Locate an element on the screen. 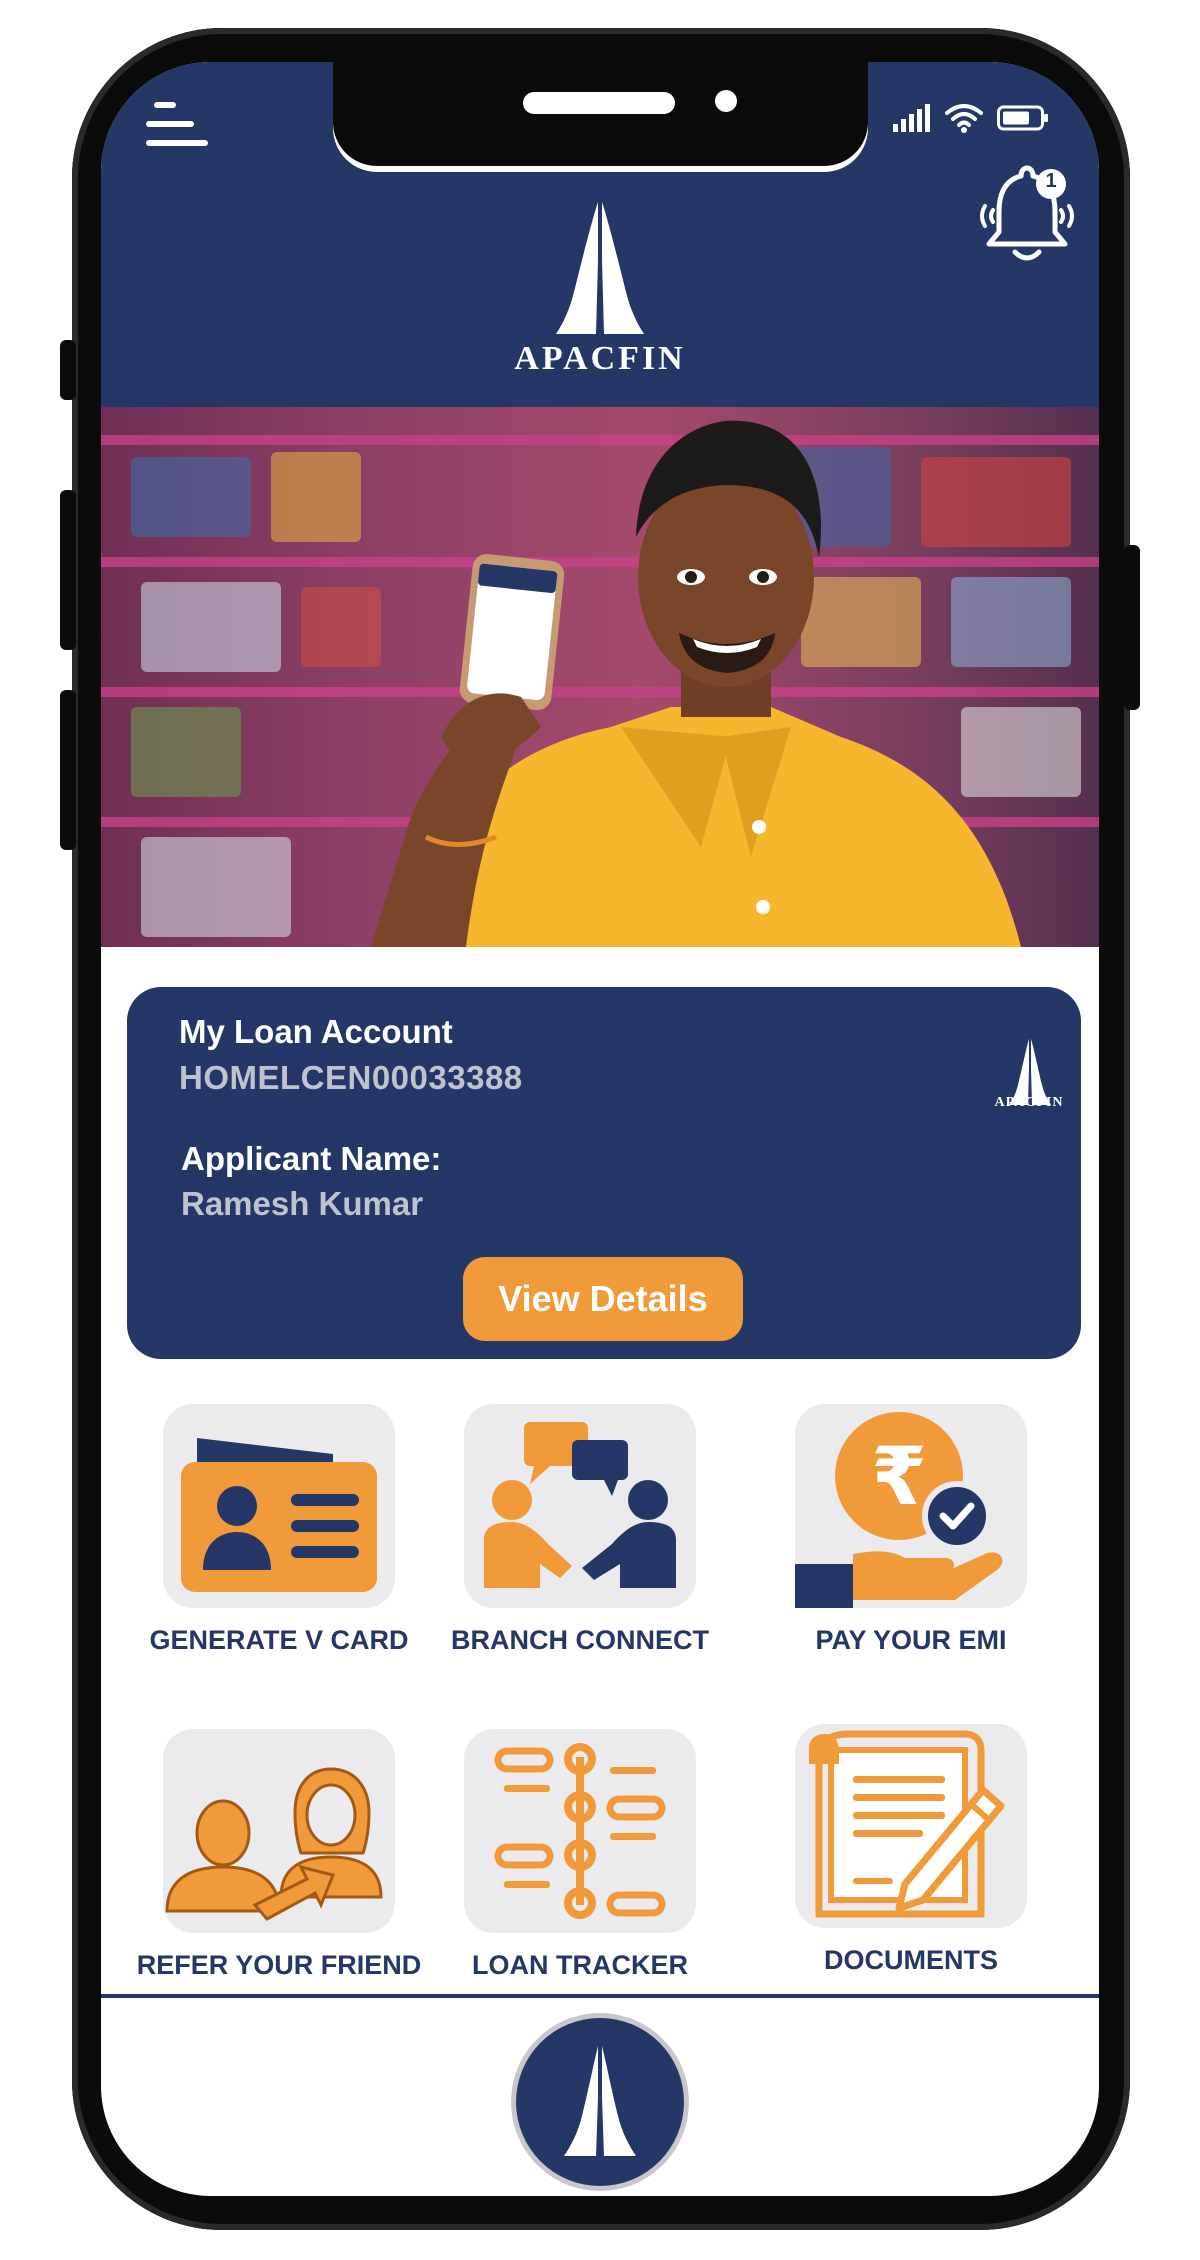 This screenshot has width=1200, height=2260. id-card-icon is located at coordinates (279, 1515).